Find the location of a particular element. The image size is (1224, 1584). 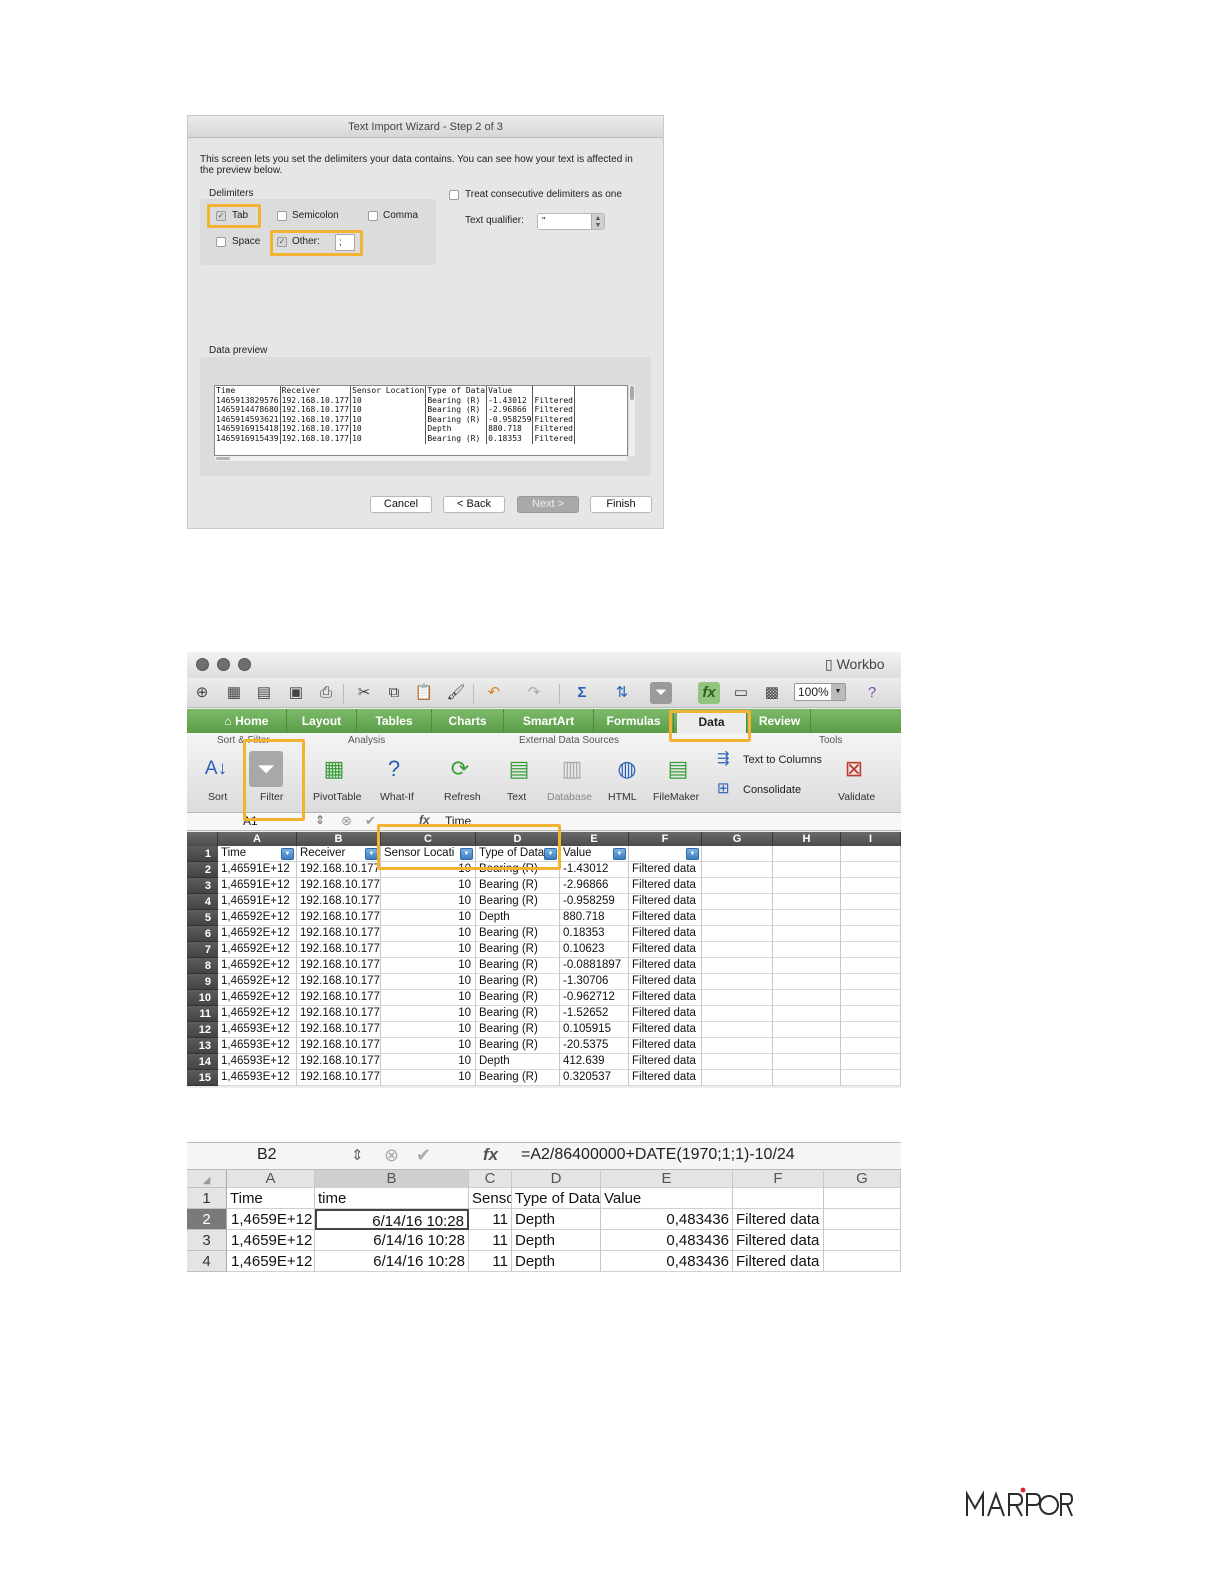

table-cell: -2.96866 is located at coordinates (594, 886).